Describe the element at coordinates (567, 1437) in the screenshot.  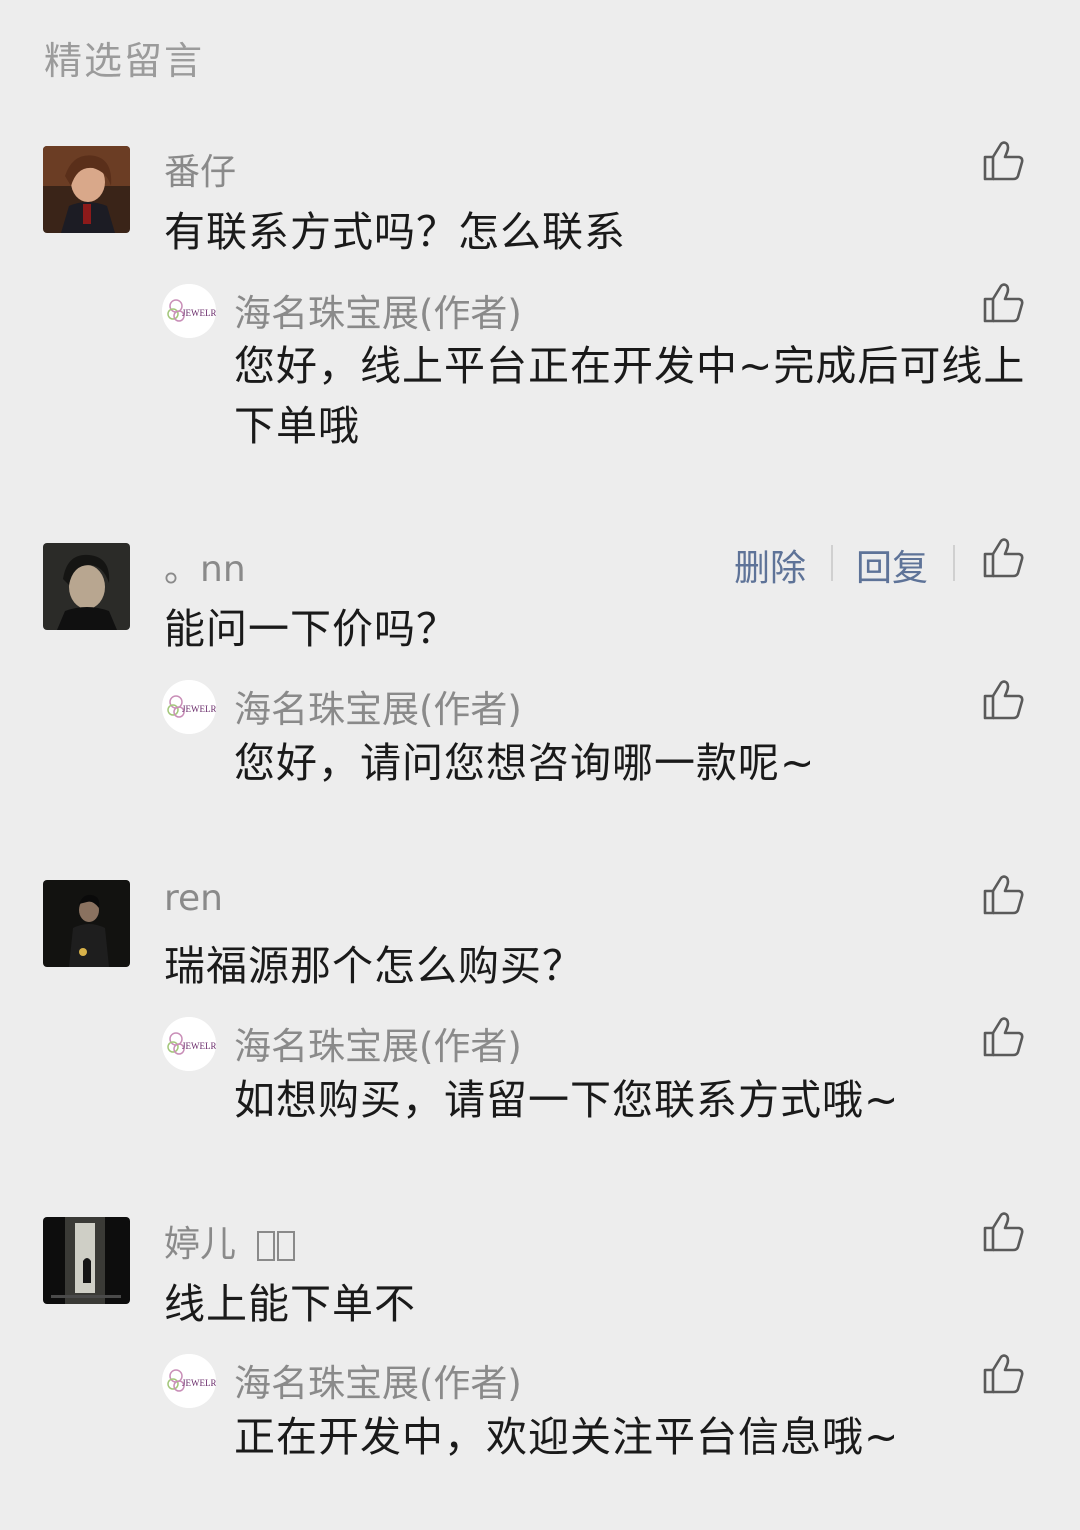
I see `reply-content: 正在开发中，欢迎关注平台信息哦~` at that location.